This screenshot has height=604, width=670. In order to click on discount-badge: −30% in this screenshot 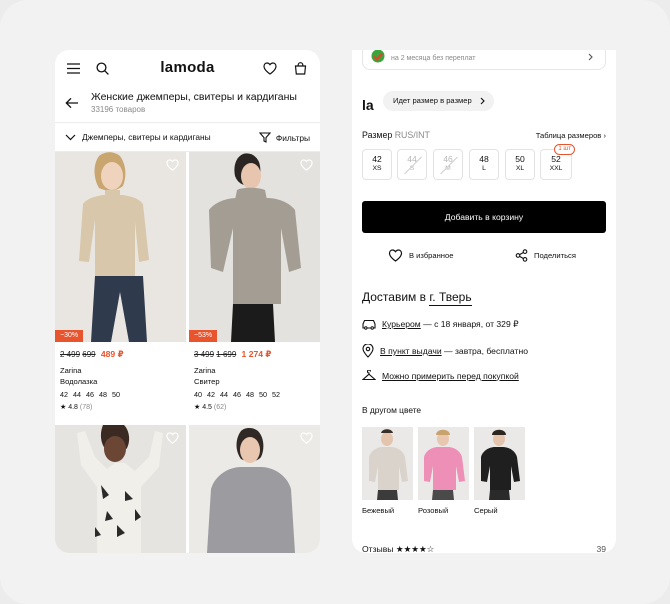, I will do `click(69, 336)`.